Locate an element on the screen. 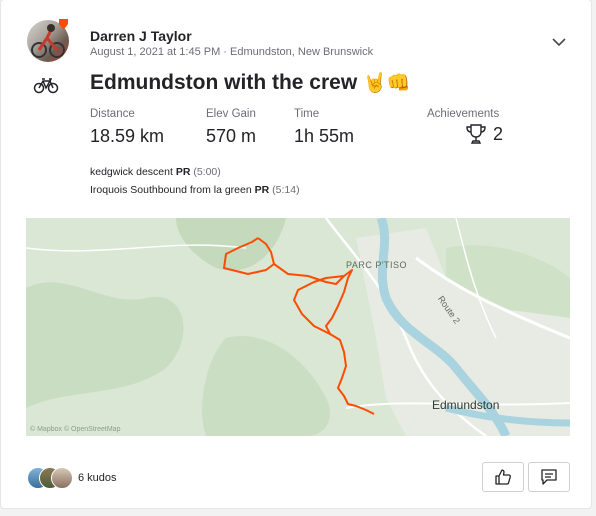 This screenshot has height=516, width=596. activity-title-emoji: 🤘👊 is located at coordinates (387, 83).